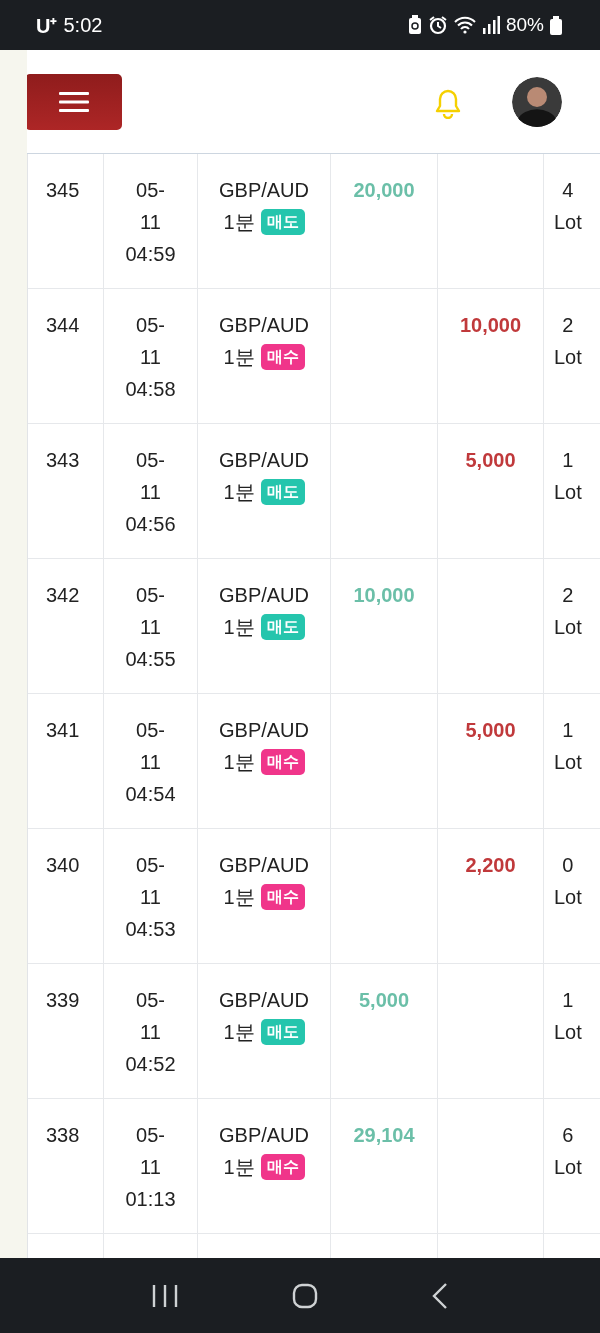 The height and width of the screenshot is (1333, 600). I want to click on trade-time: 05- 11 04:56, so click(150, 492).